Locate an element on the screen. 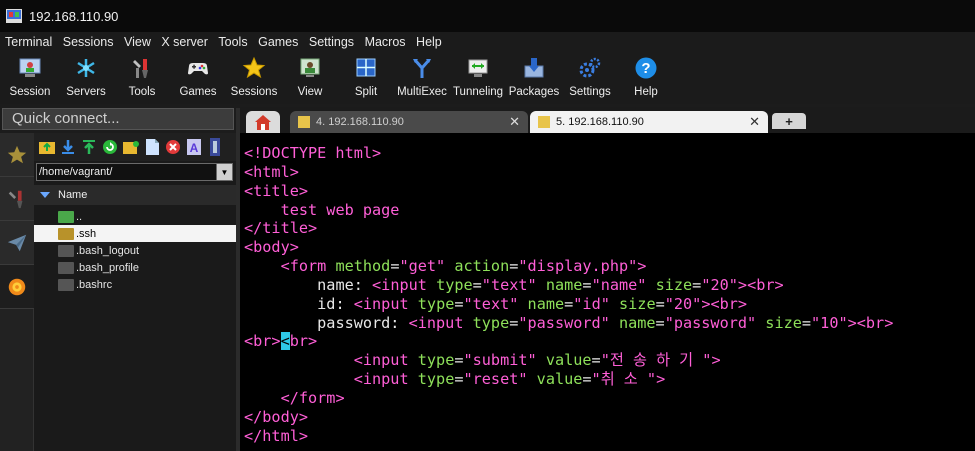 Image resolution: width=975 pixels, height=451 pixels. tab-session-5: 5. 192.168.110.90 ✕ is located at coordinates (649, 122).